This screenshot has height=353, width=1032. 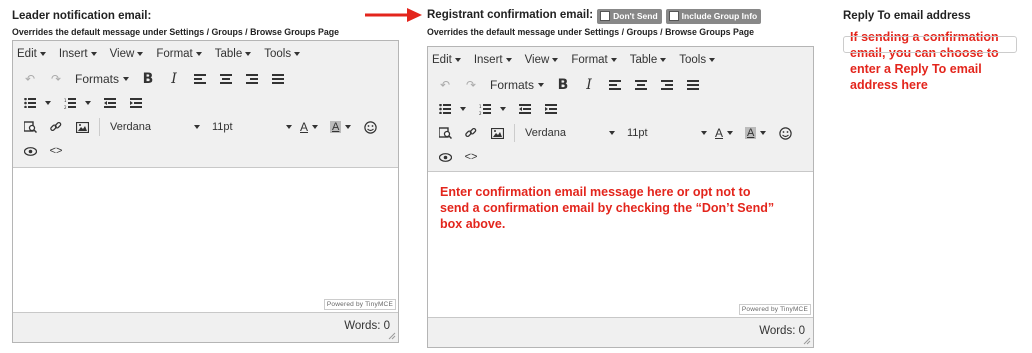 What do you see at coordinates (205, 127) in the screenshot?
I see `toolbar-row-3: Verdana 11pt A A` at bounding box center [205, 127].